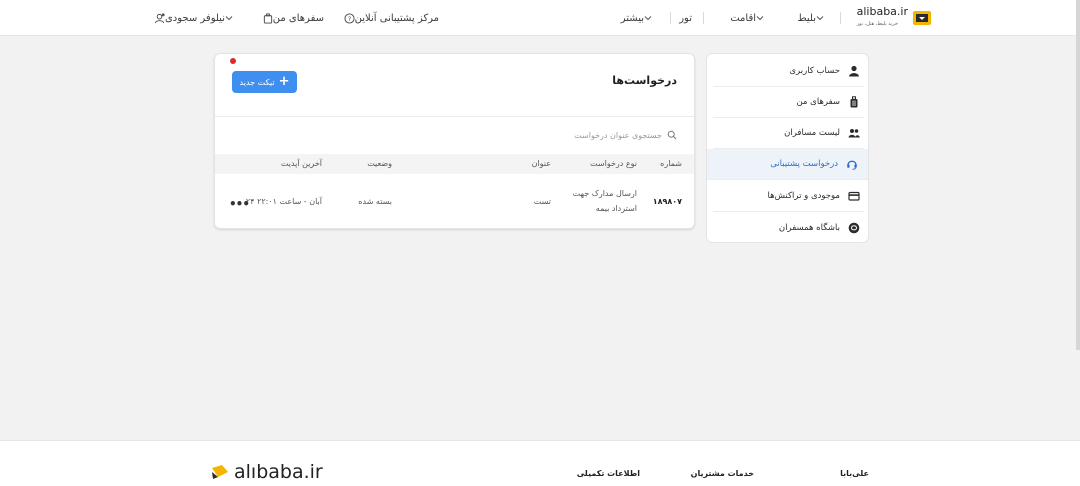 The image size is (1080, 486). I want to click on search-icon, so click(672, 135).